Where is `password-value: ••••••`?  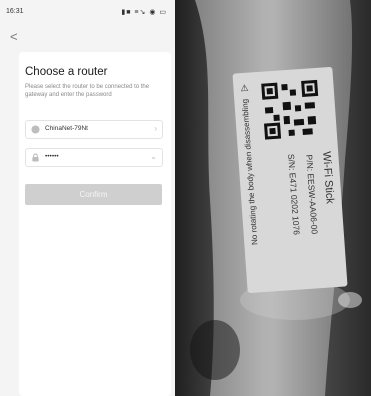 password-value: •••••• is located at coordinates (52, 156).